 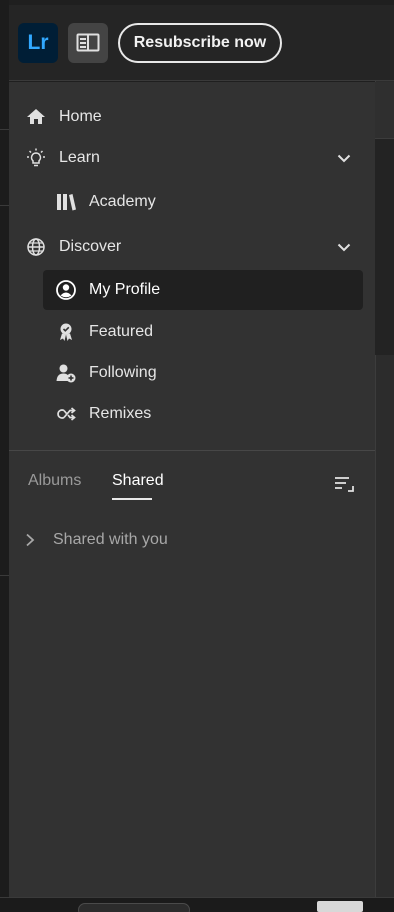 I want to click on globe-icon, so click(x=36, y=247).